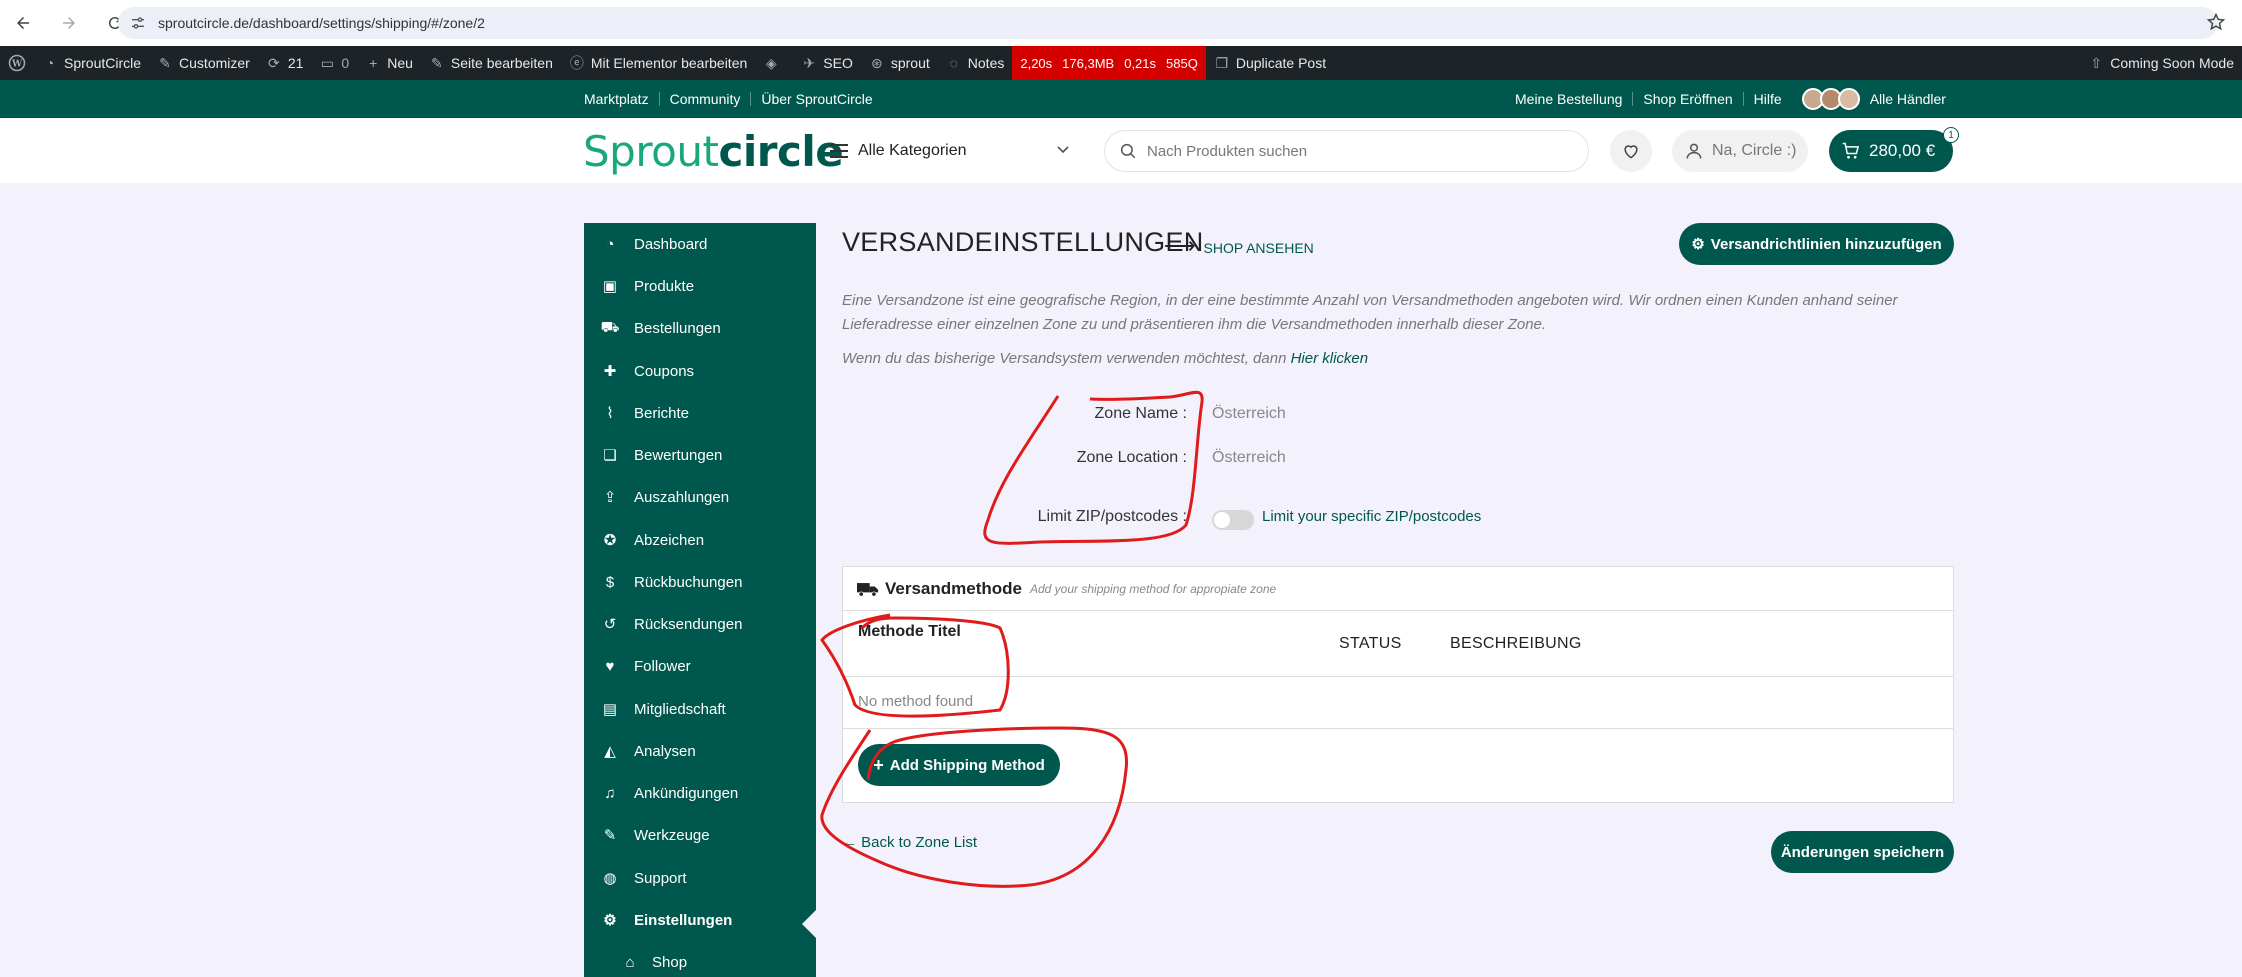 The image size is (2242, 977). What do you see at coordinates (868, 589) in the screenshot?
I see `truck-icon` at bounding box center [868, 589].